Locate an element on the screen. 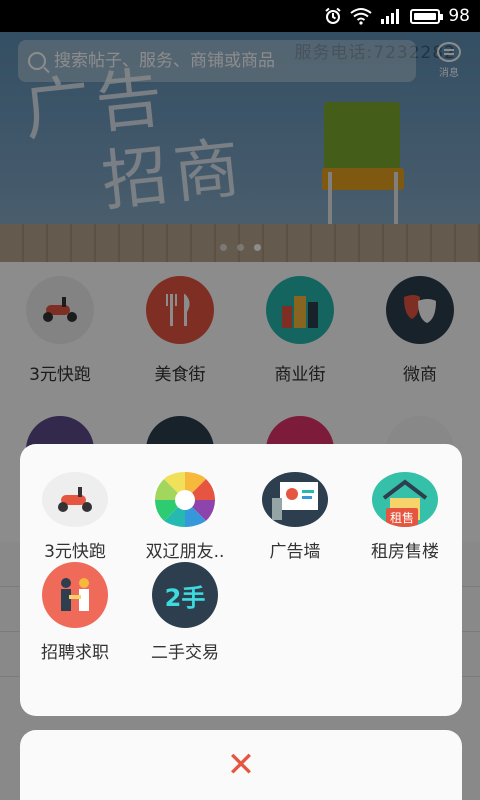  status-icons: 98 is located at coordinates (397, 16).